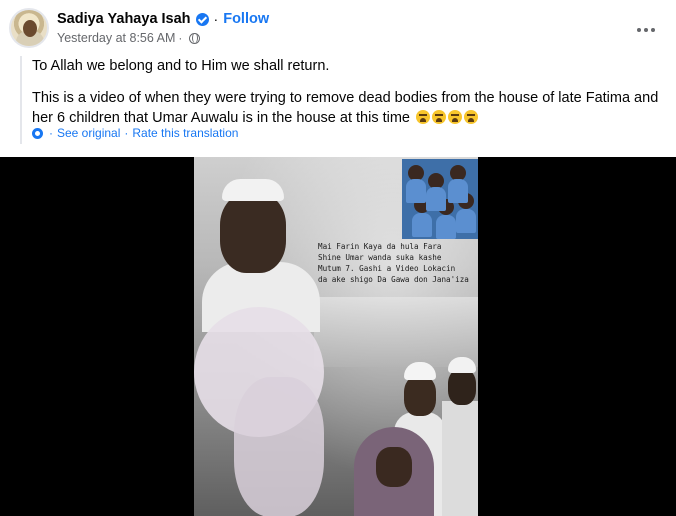  What do you see at coordinates (51, 133) in the screenshot?
I see `see-original-link: ·` at bounding box center [51, 133].